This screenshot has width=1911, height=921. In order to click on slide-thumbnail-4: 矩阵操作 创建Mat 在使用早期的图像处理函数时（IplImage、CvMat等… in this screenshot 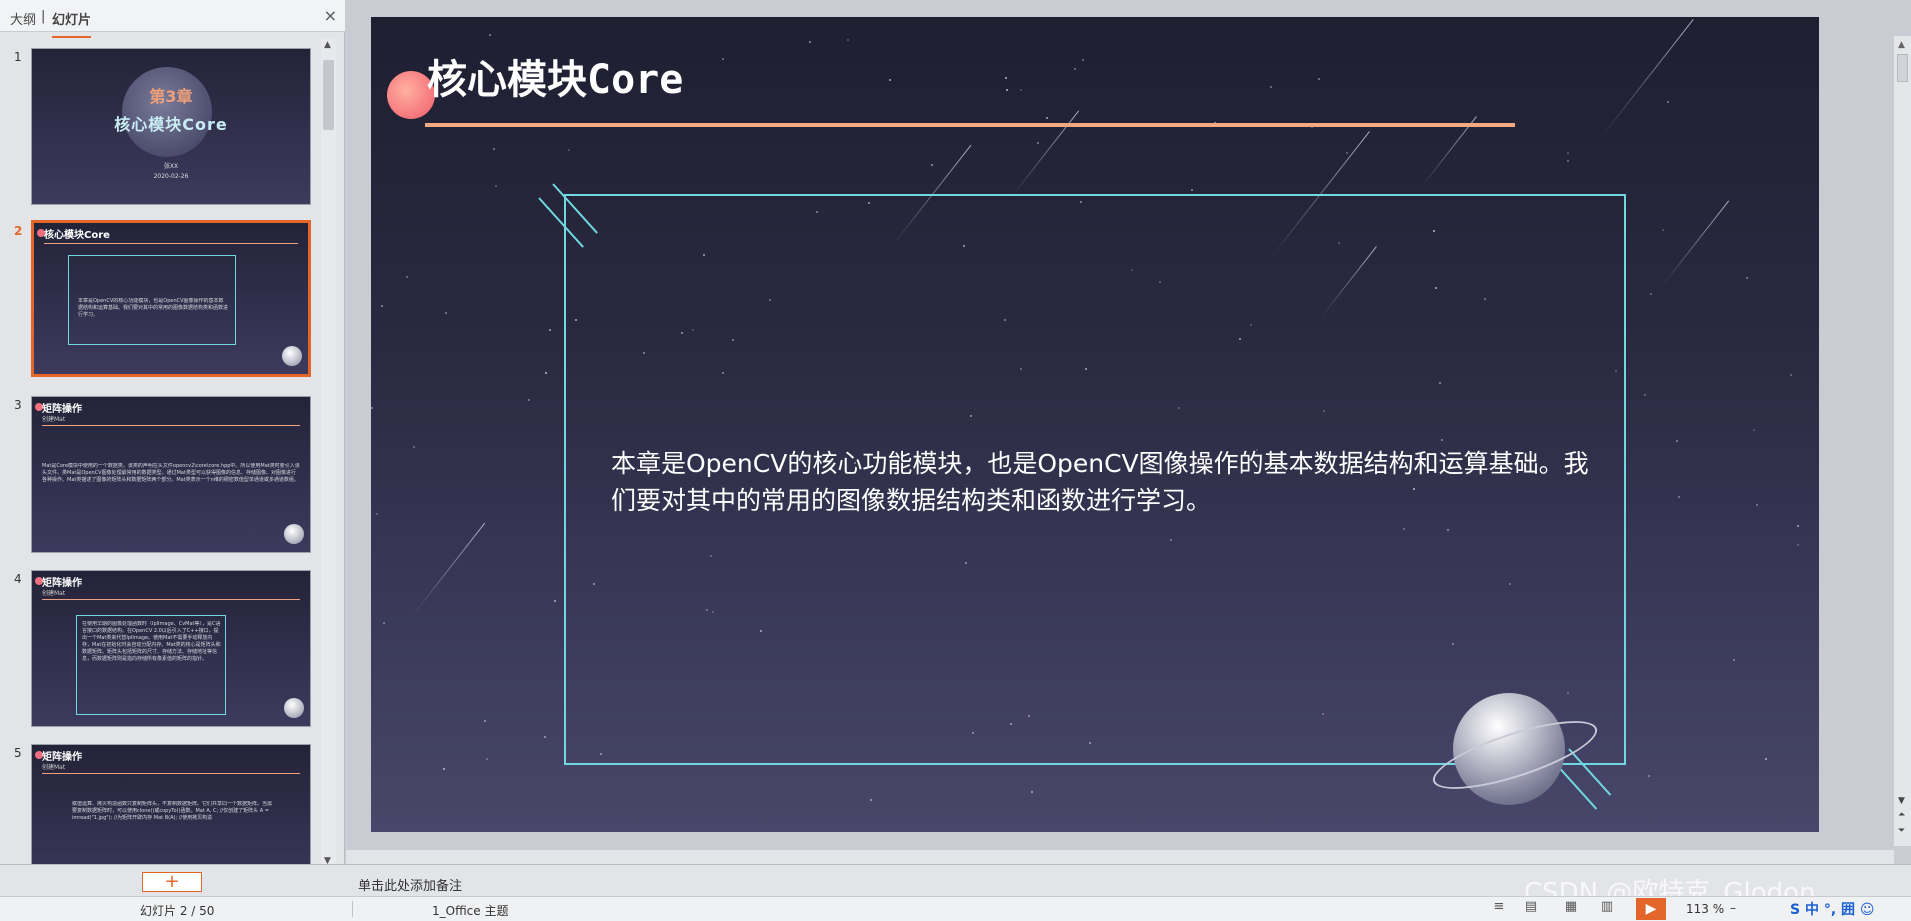, I will do `click(171, 648)`.